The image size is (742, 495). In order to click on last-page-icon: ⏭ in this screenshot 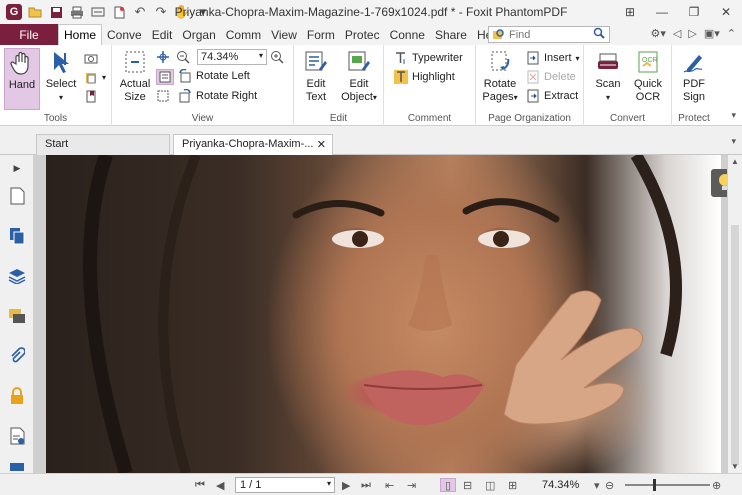, I will do `click(366, 485)`.